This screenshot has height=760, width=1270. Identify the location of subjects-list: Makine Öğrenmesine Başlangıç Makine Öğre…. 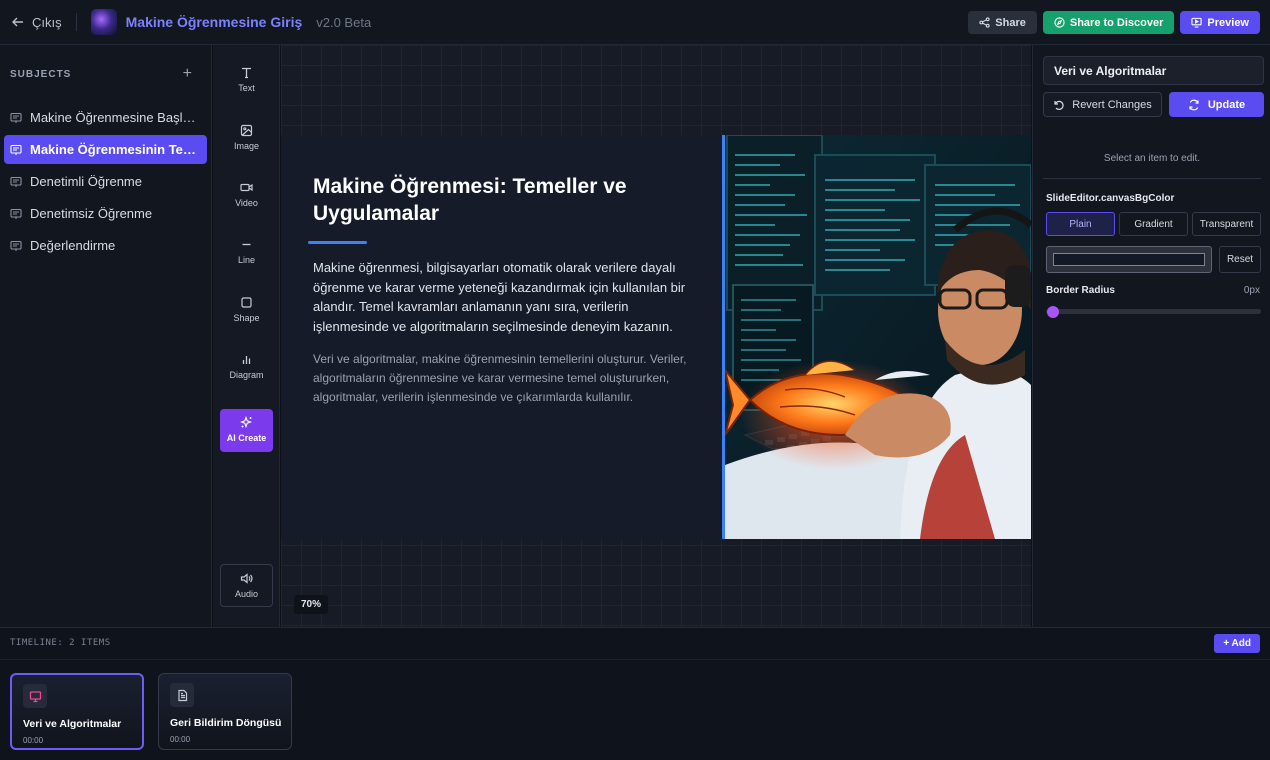
(105, 181).